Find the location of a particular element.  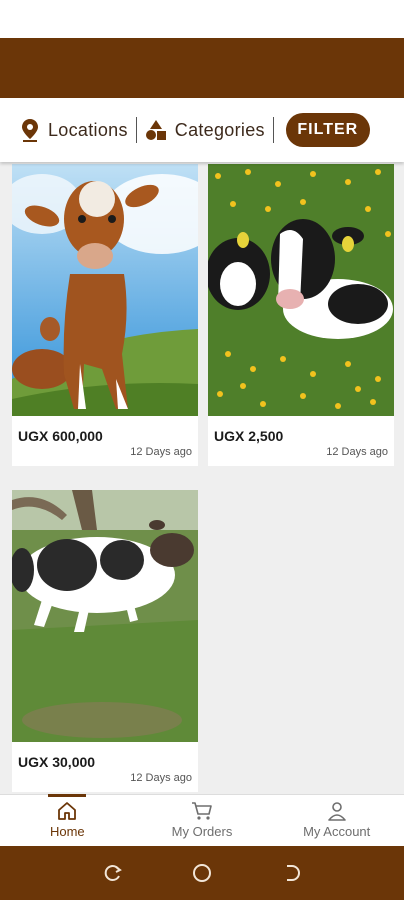

nav-my-orders: My Orders is located at coordinates (202, 820).